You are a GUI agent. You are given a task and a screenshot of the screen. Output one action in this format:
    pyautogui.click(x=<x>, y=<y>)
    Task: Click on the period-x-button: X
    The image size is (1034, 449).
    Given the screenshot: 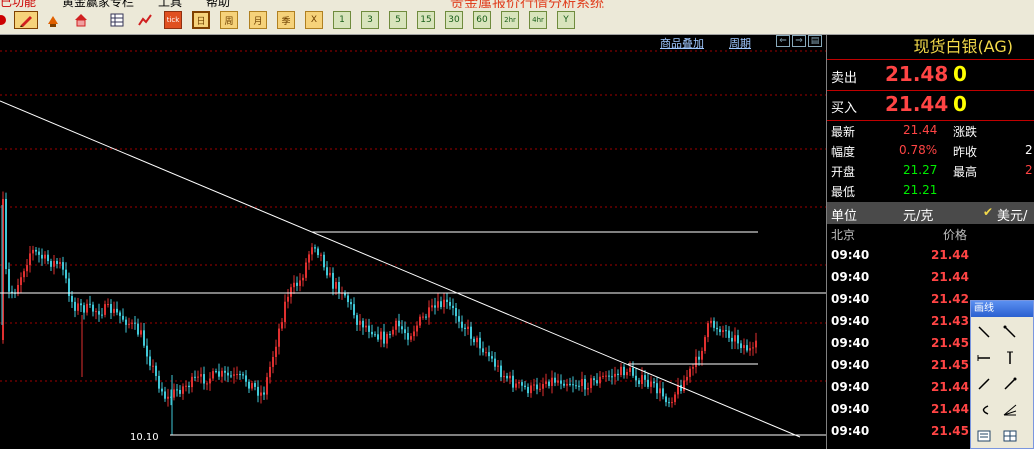 What is the action you would take?
    pyautogui.click(x=314, y=20)
    